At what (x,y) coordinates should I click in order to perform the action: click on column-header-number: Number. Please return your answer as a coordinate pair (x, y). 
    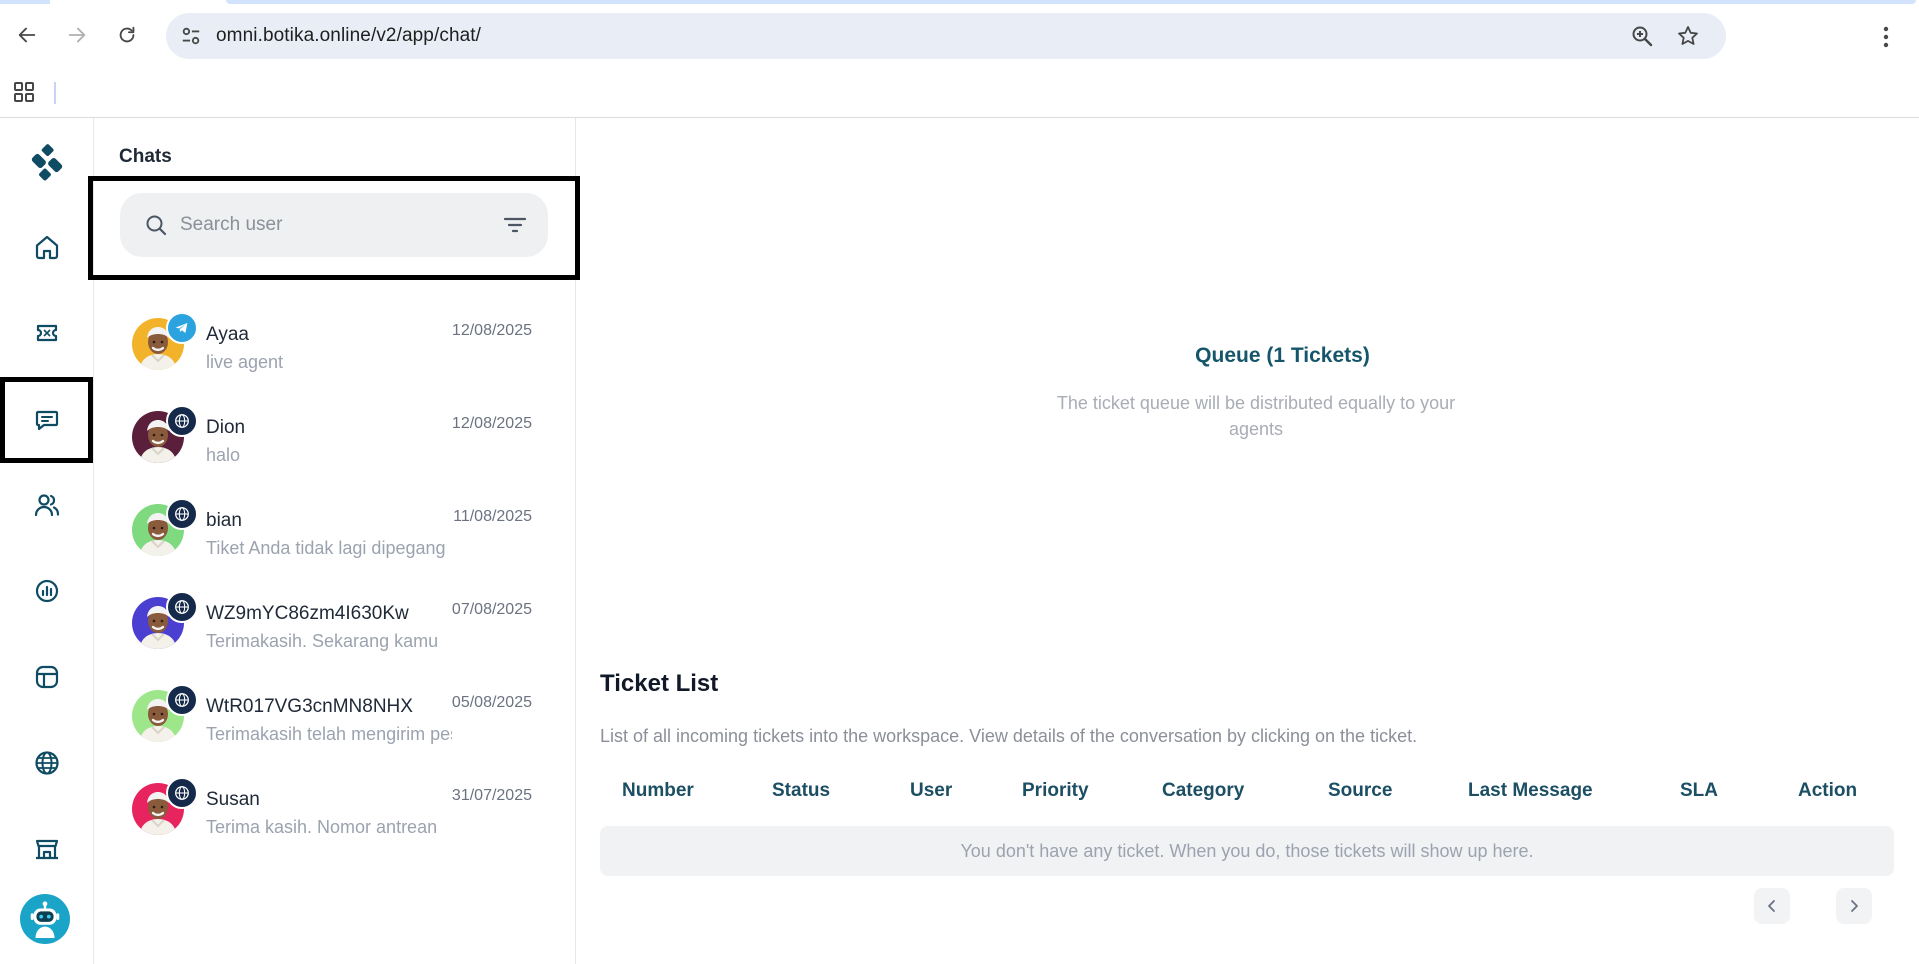
    Looking at the image, I should click on (658, 790).